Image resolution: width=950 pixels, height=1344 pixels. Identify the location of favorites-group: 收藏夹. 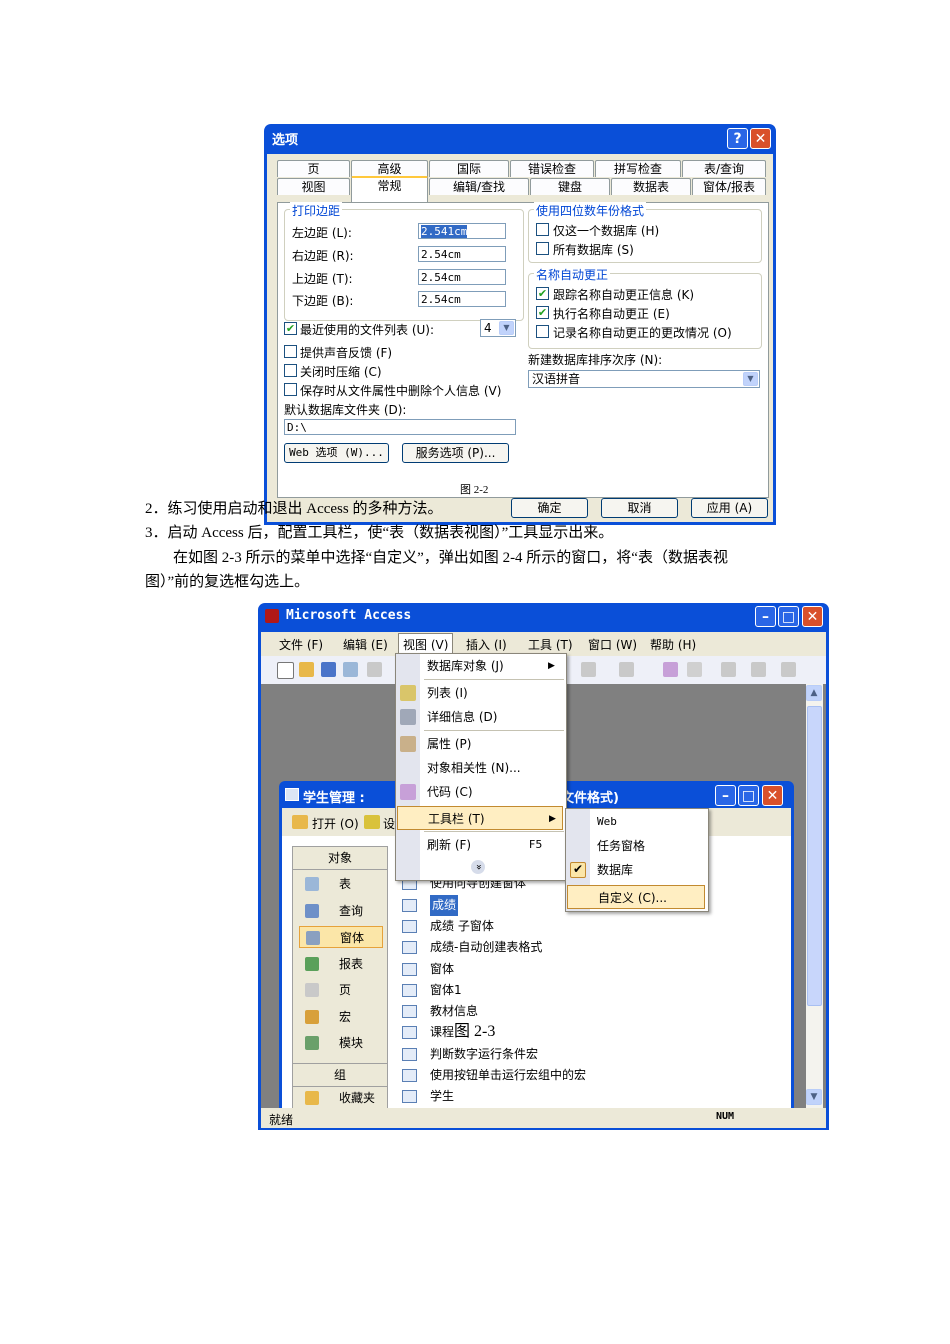
(341, 1098).